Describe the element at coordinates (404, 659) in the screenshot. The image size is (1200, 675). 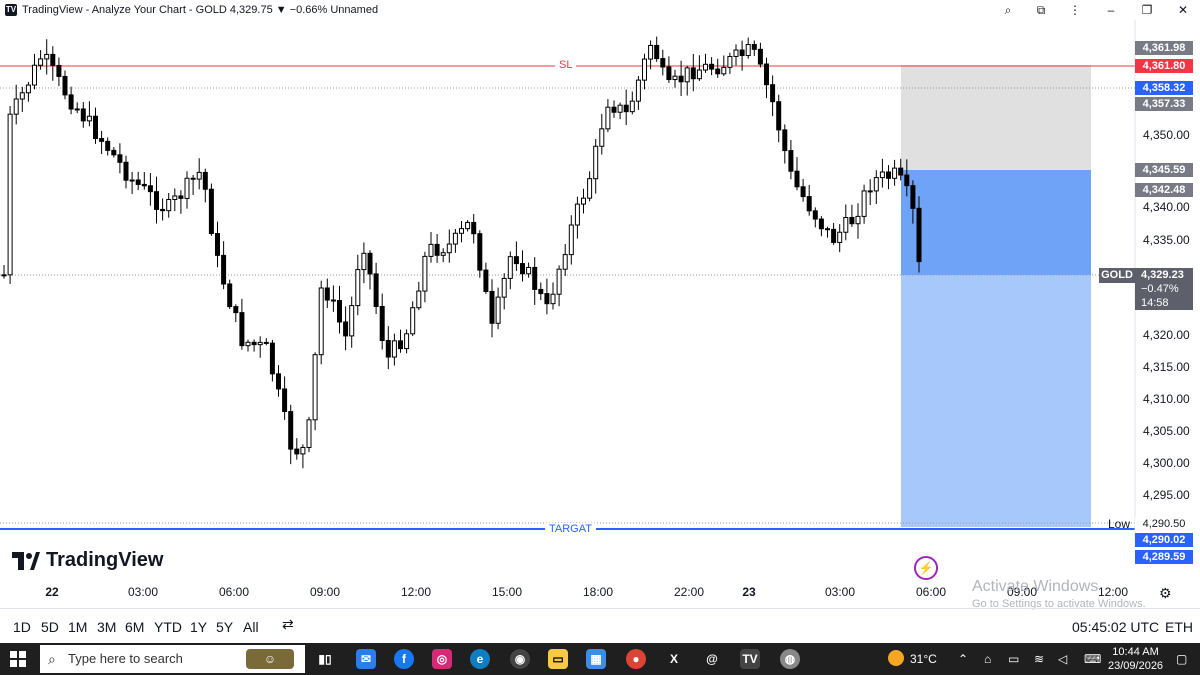
I see `facebook-icon: f` at that location.